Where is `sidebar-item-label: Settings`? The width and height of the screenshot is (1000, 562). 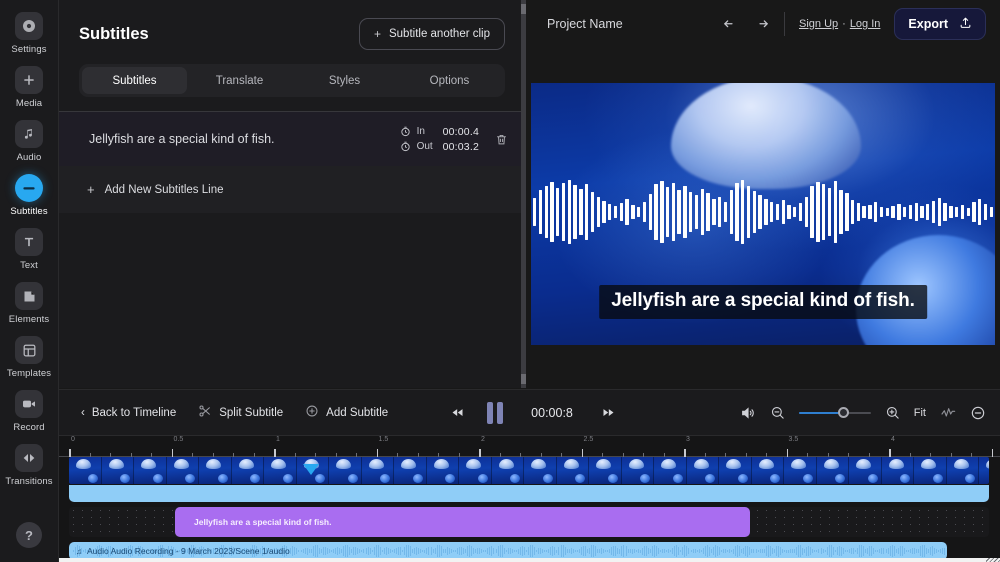 sidebar-item-label: Settings is located at coordinates (29, 49).